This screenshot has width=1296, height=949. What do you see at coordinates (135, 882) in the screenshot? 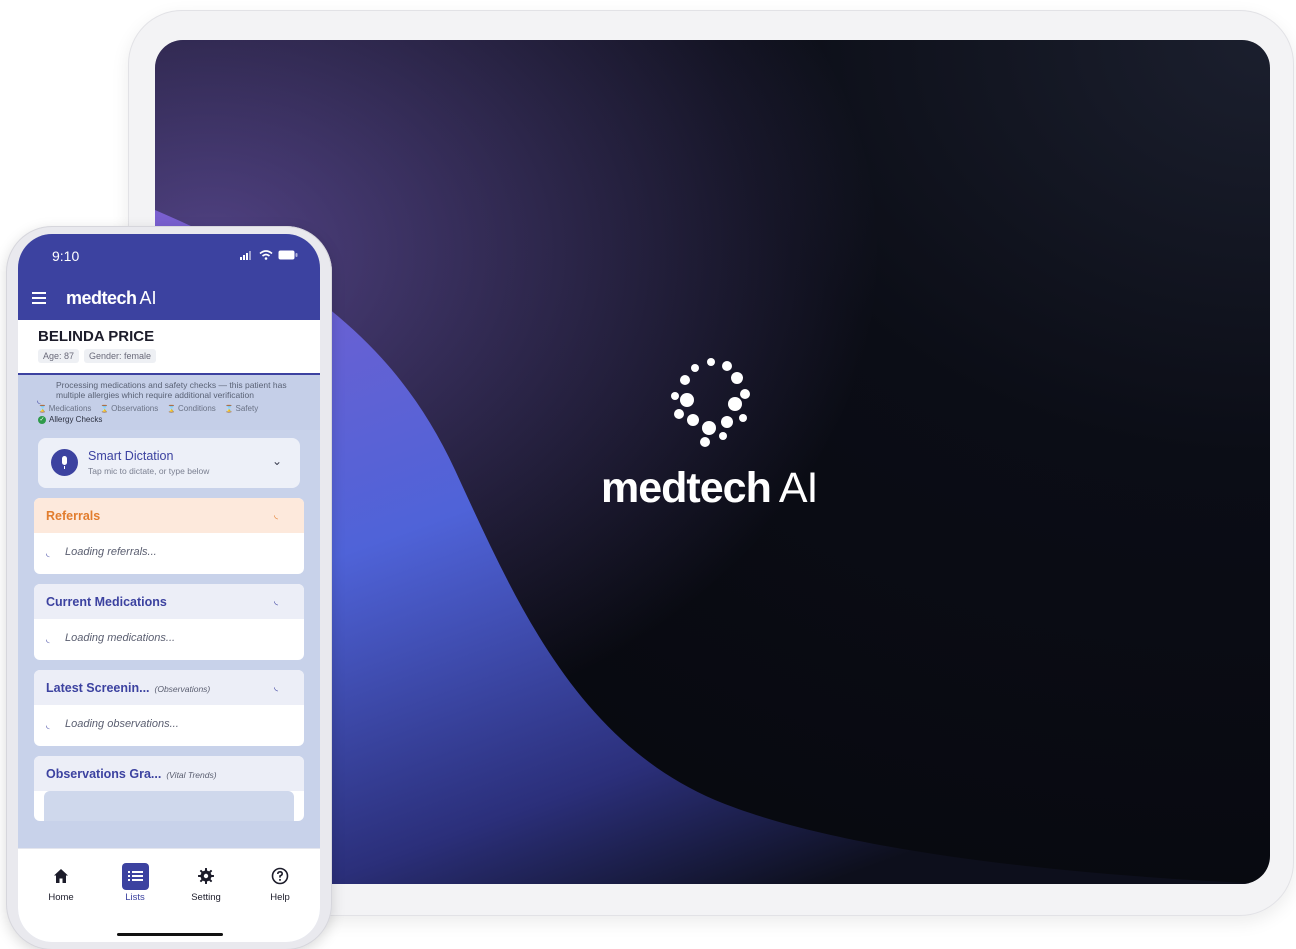
I see `nav-lists: Lists` at bounding box center [135, 882].